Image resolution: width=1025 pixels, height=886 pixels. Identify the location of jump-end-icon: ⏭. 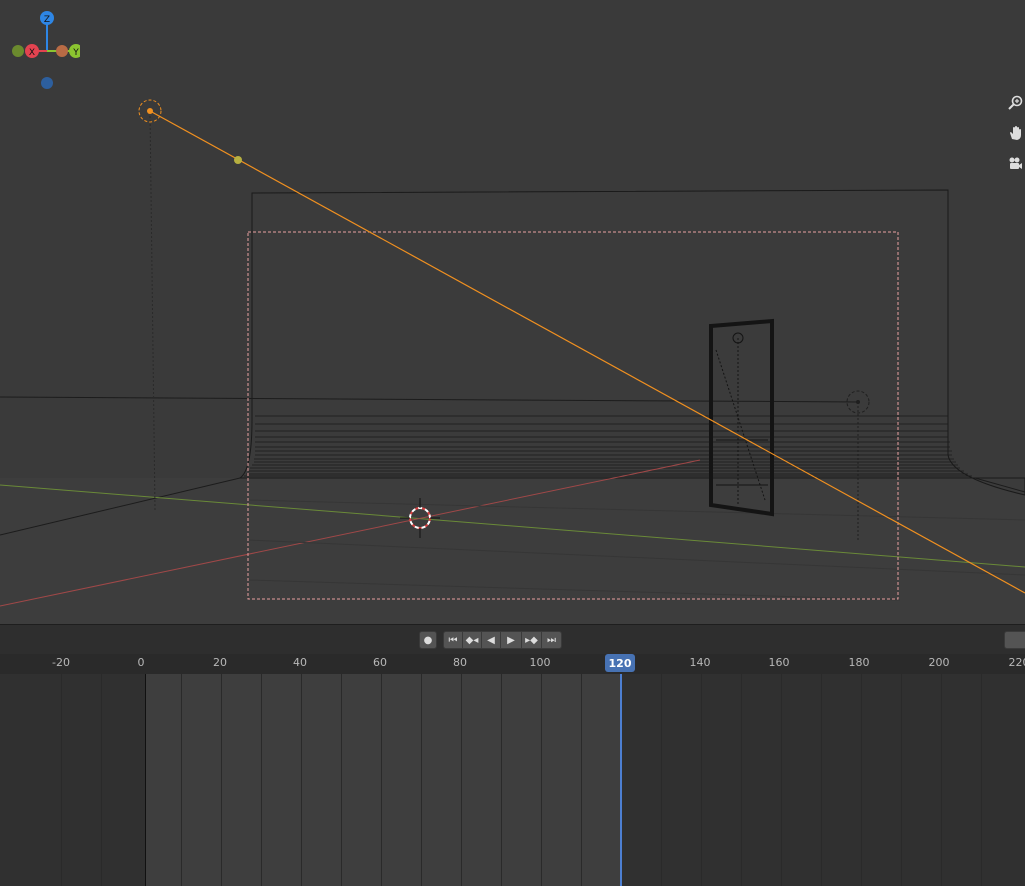
(551, 640).